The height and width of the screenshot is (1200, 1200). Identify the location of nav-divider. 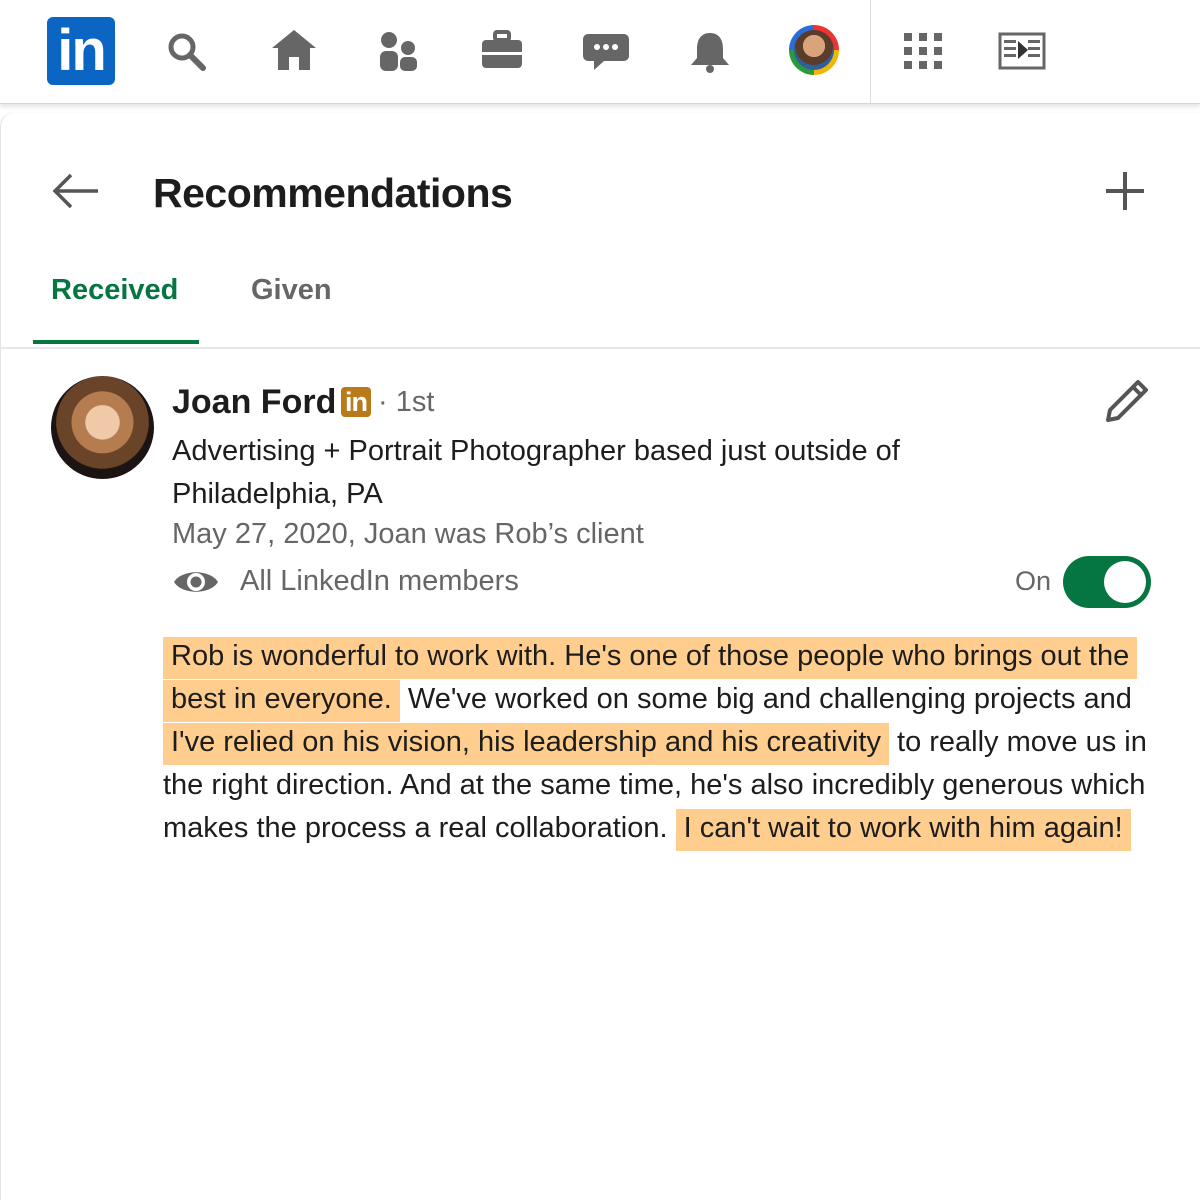
(870, 51).